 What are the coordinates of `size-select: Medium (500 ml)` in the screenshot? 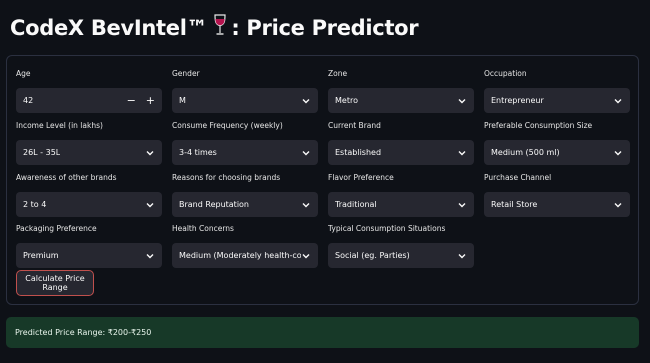 It's located at (557, 152).